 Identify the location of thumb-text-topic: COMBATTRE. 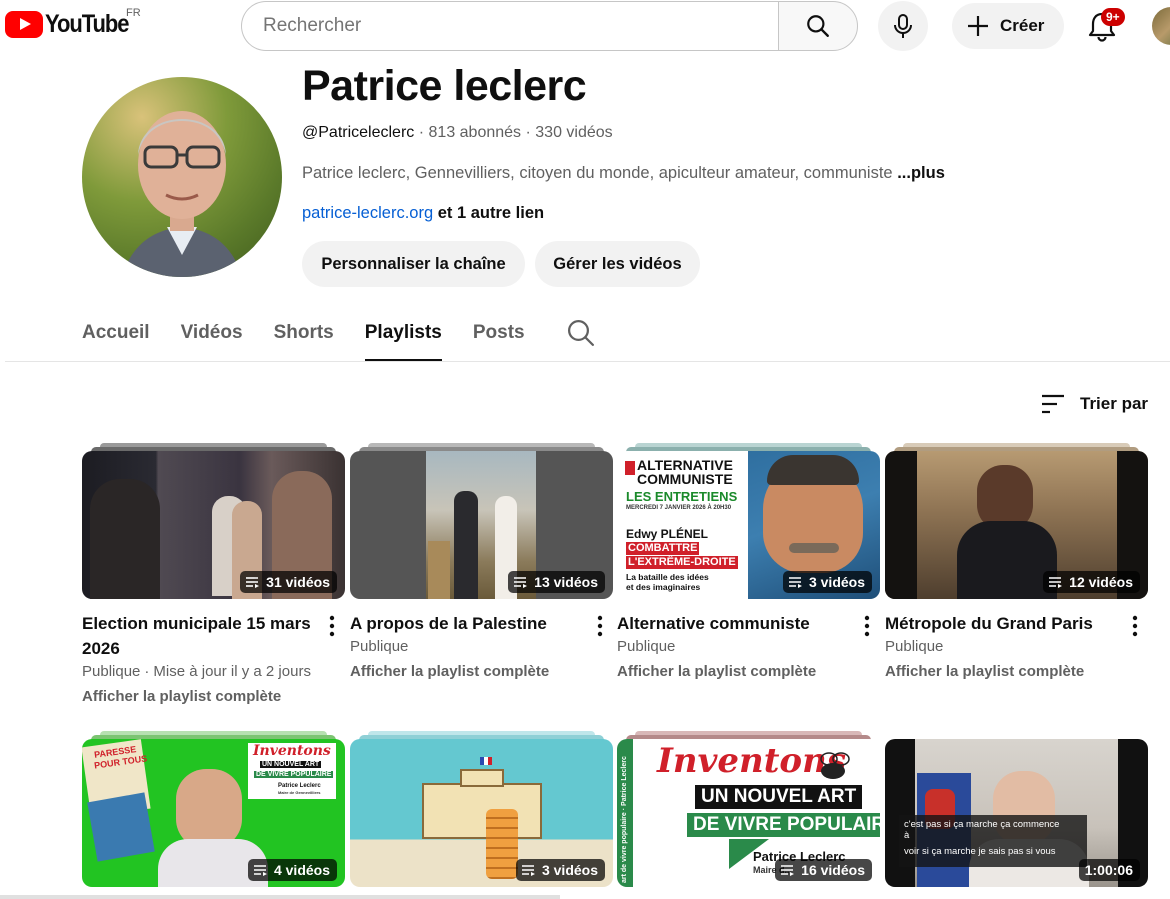
(663, 548).